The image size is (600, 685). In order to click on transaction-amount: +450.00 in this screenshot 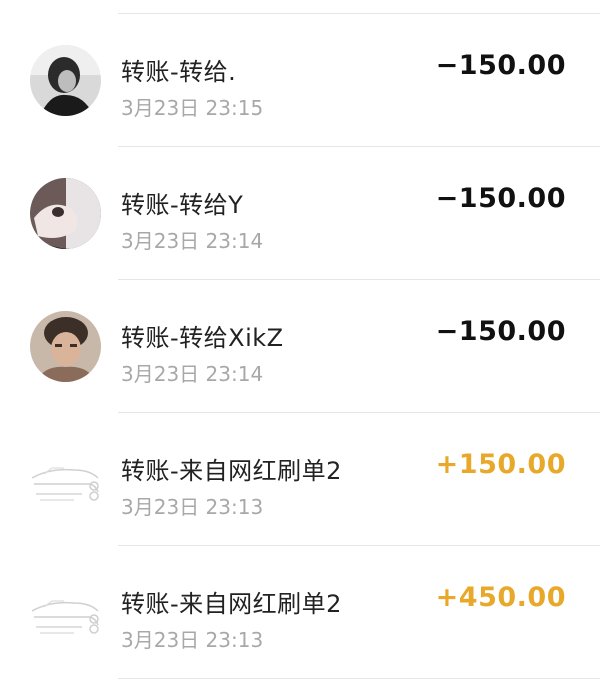, I will do `click(500, 597)`.